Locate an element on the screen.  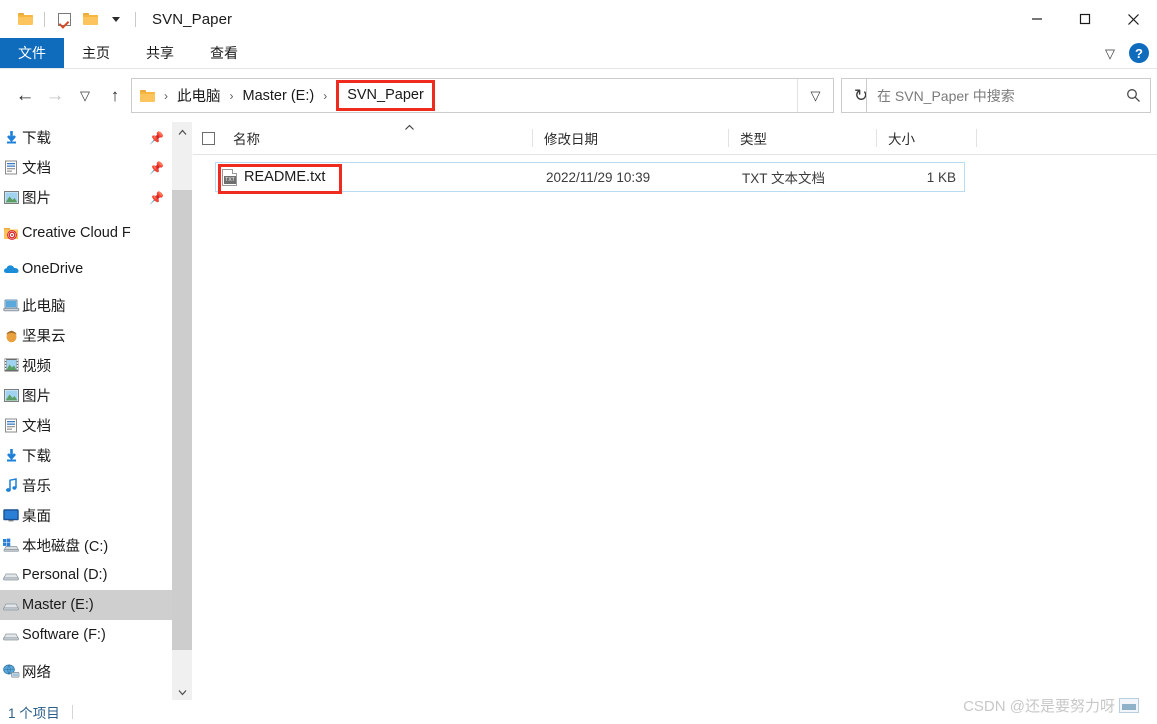
column-label: 名称 is located at coordinates (246, 139).